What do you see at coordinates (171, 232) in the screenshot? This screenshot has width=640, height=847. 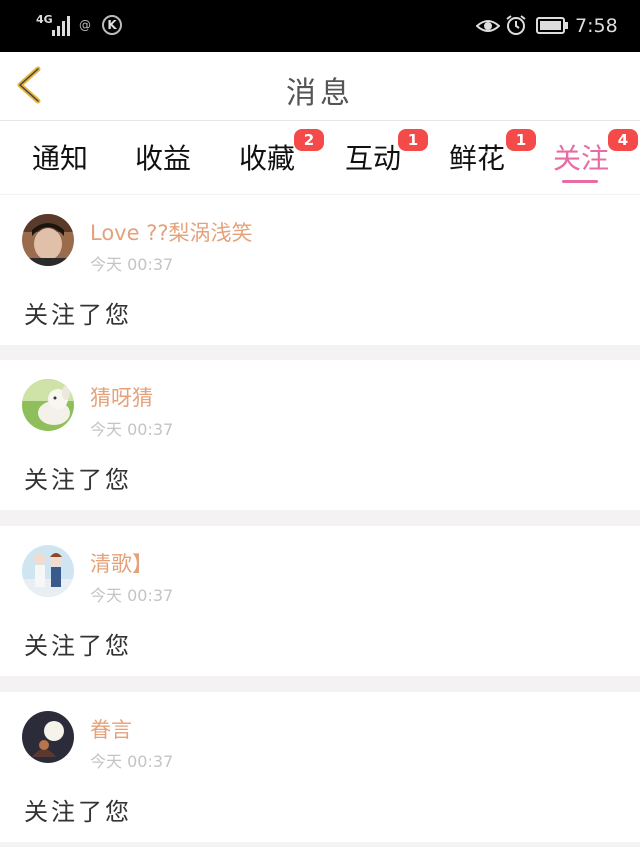 I see `username: Love ??梨涡浅笑` at bounding box center [171, 232].